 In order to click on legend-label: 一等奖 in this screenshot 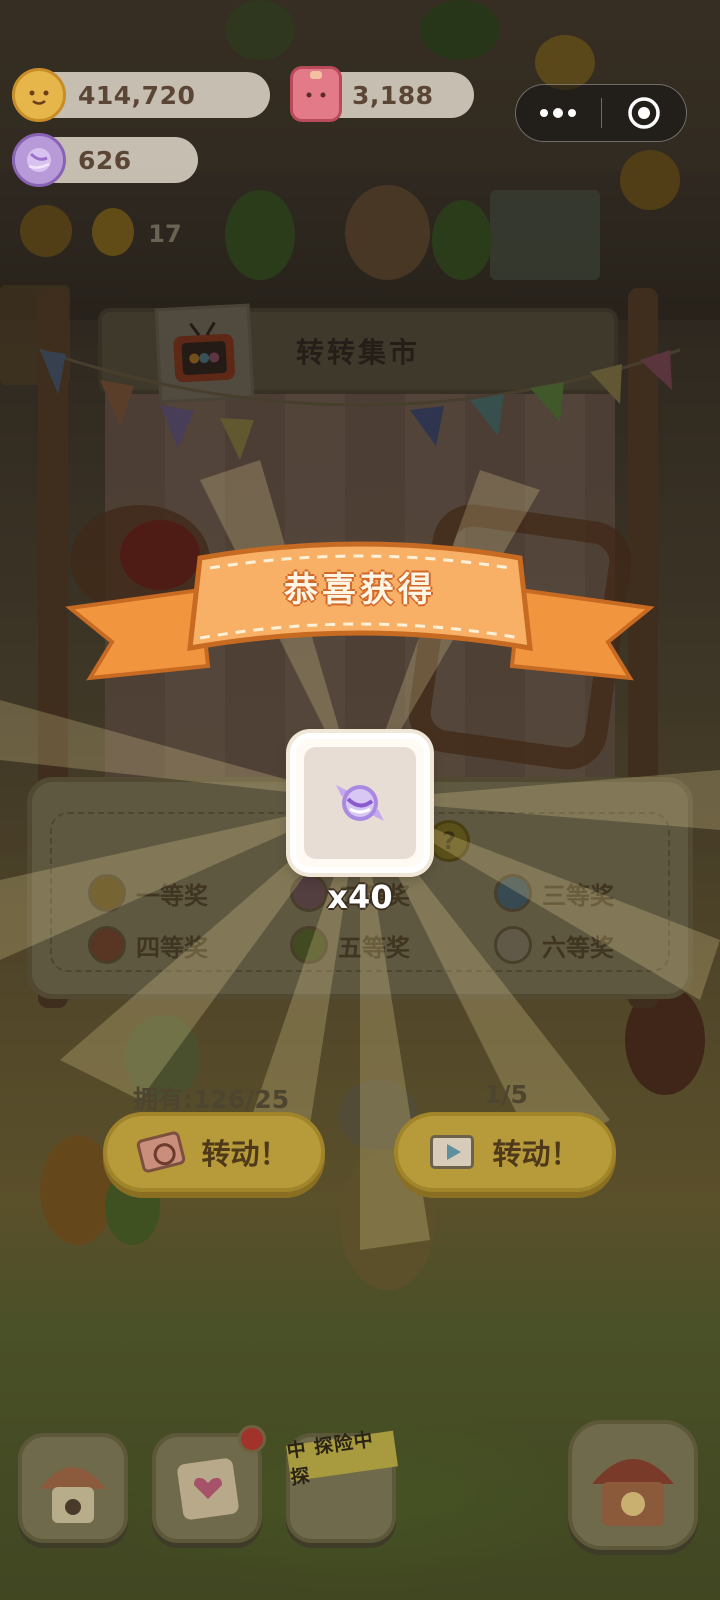, I will do `click(172, 895)`.